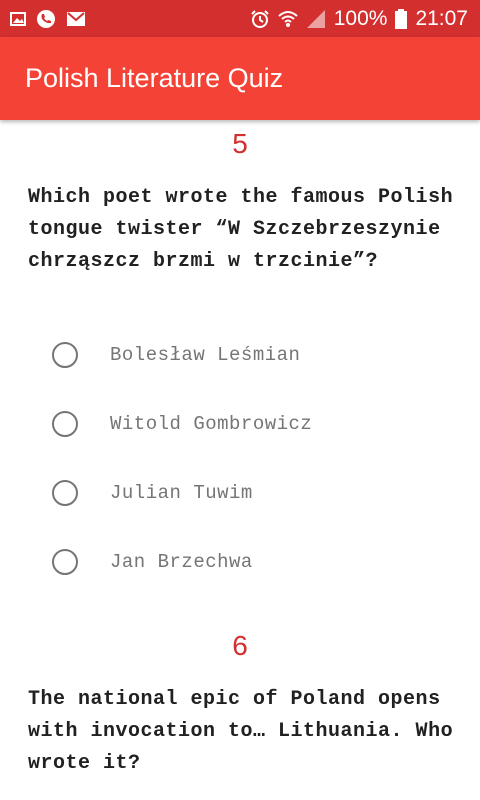 The height and width of the screenshot is (800, 480). I want to click on answer-option: Witold Gombrowicz, so click(182, 424).